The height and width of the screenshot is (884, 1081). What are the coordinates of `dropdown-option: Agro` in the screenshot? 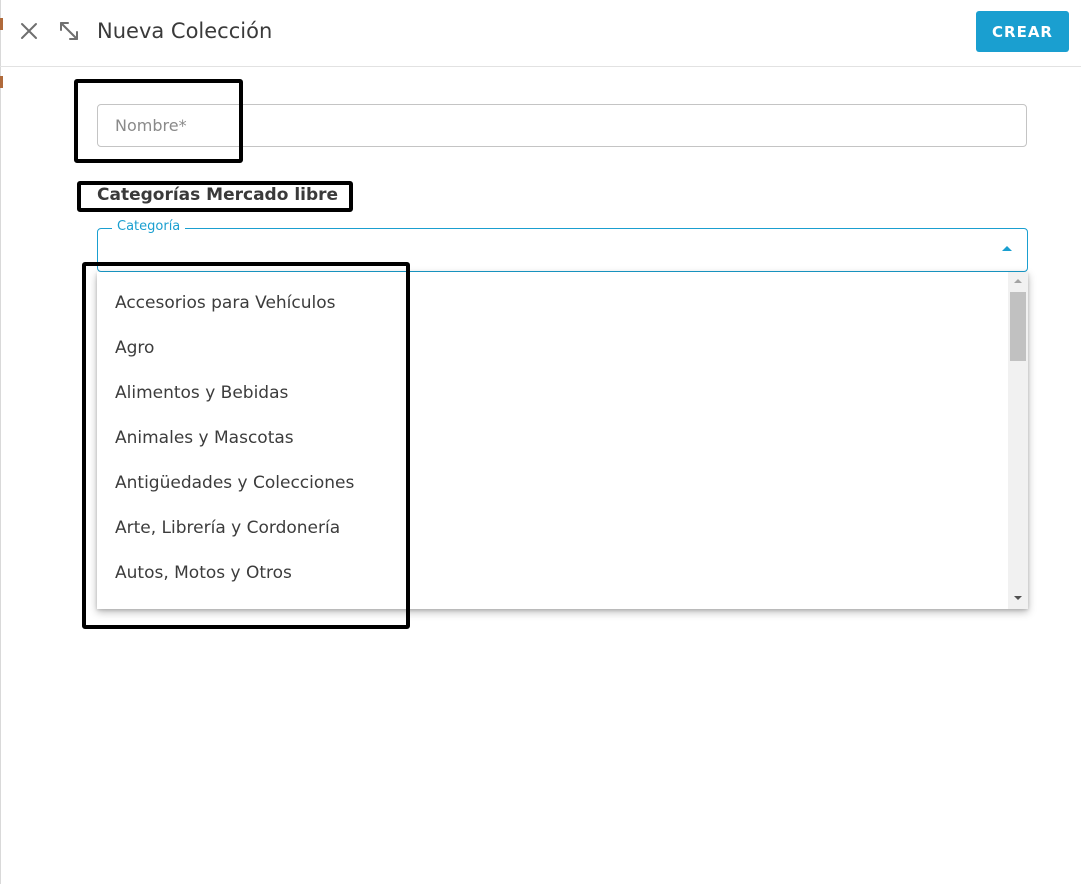 It's located at (134, 348).